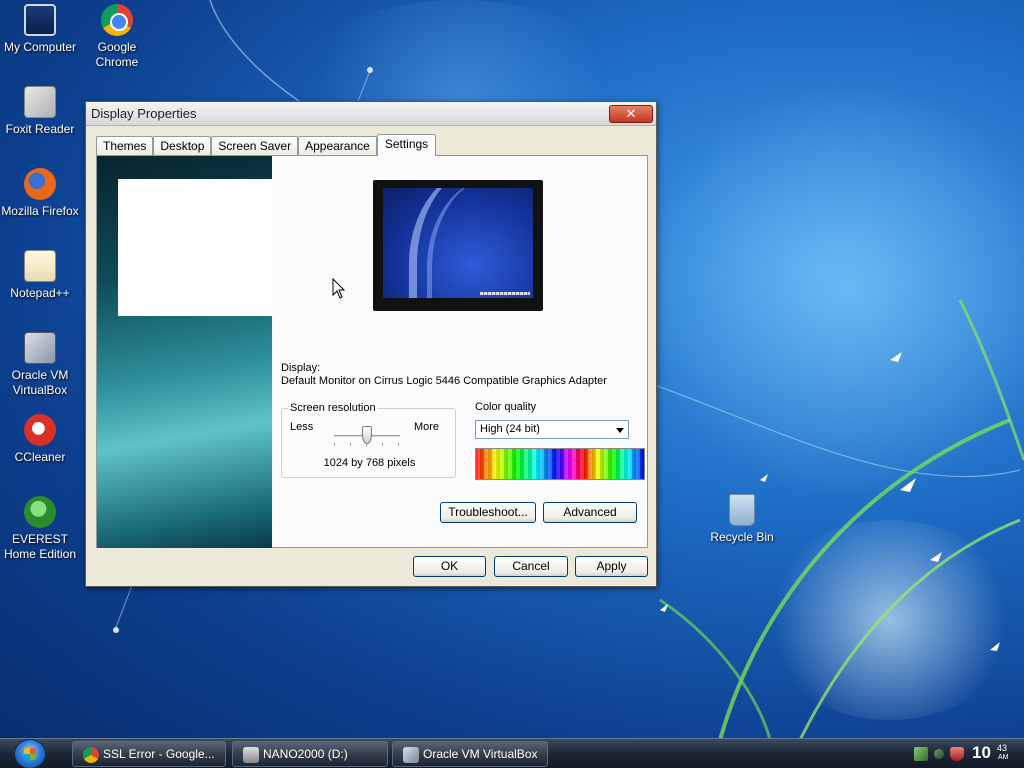 The height and width of the screenshot is (768, 1024). I want to click on display-label: Display:, so click(301, 368).